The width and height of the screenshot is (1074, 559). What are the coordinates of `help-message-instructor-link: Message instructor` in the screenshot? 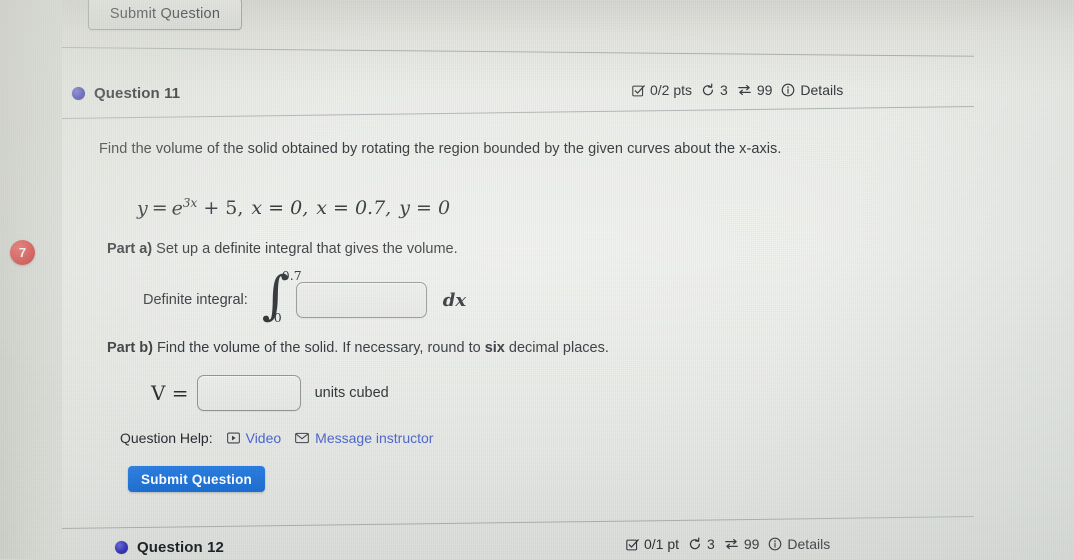 It's located at (374, 438).